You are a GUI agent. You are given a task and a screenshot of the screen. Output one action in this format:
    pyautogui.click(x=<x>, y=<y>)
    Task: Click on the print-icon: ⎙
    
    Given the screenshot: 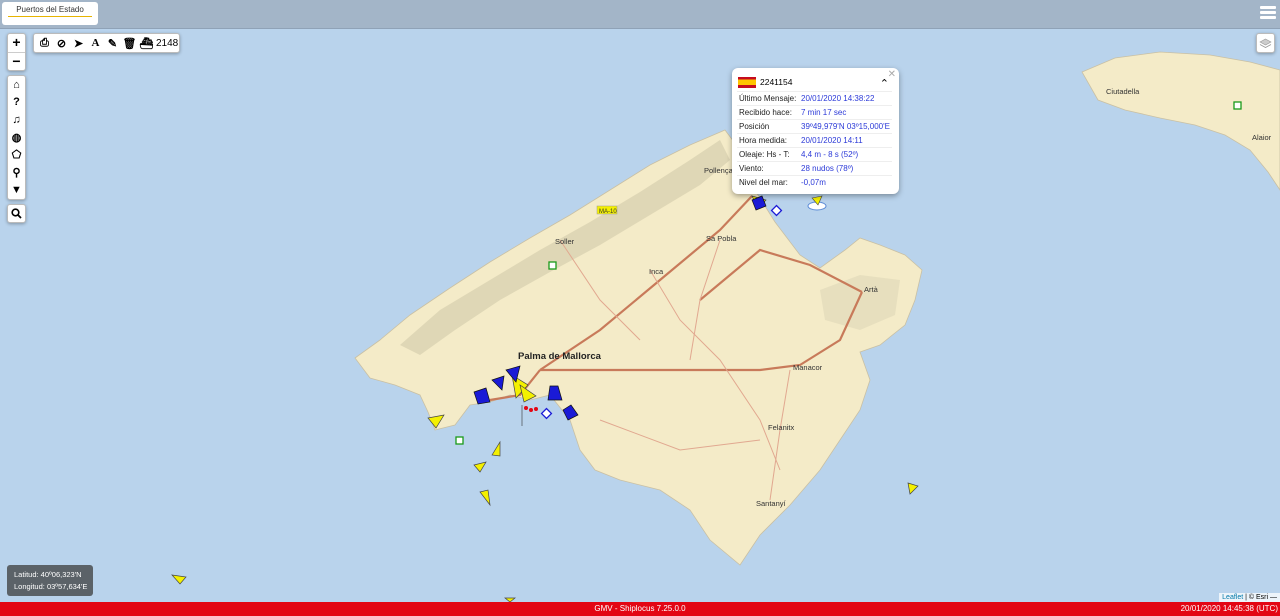 What is the action you would take?
    pyautogui.click(x=44, y=43)
    